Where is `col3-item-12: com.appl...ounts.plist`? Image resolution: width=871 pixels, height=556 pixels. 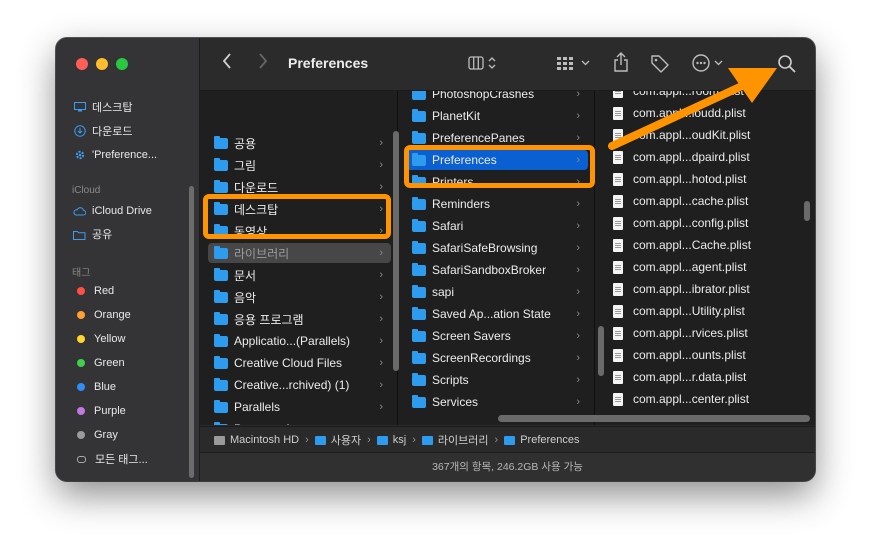
col3-item-12: com.appl...ounts.plist is located at coordinates (706, 355).